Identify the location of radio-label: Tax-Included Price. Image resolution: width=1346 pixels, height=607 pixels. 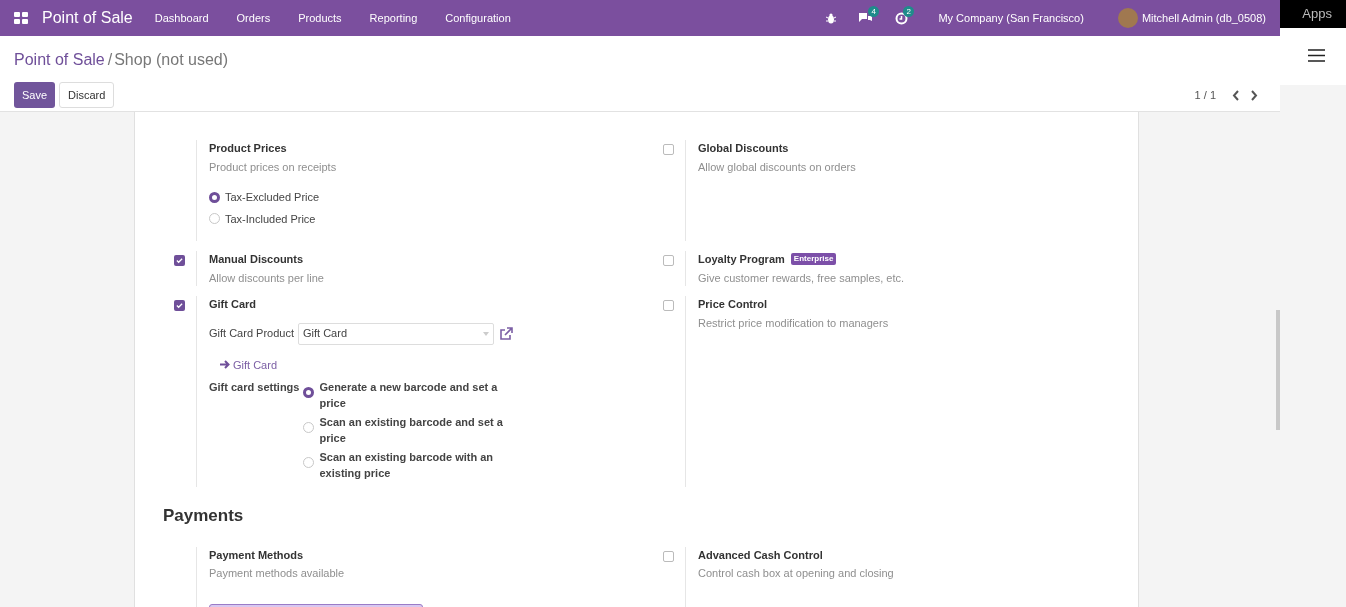
(270, 218).